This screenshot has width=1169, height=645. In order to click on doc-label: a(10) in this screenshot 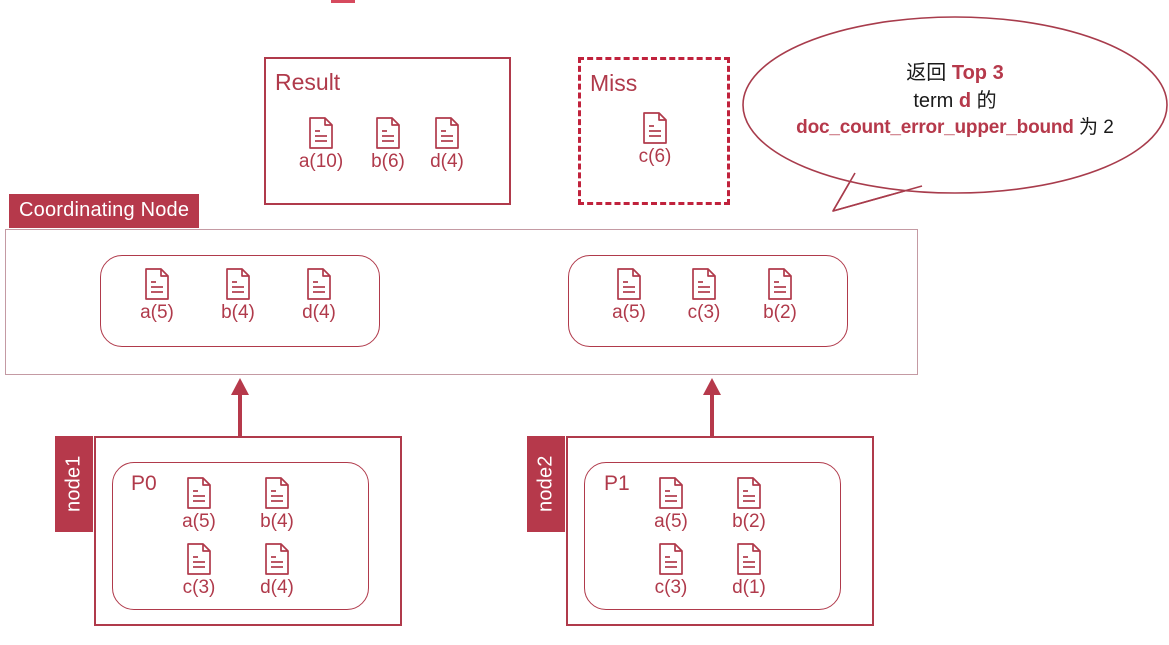, I will do `click(321, 161)`.